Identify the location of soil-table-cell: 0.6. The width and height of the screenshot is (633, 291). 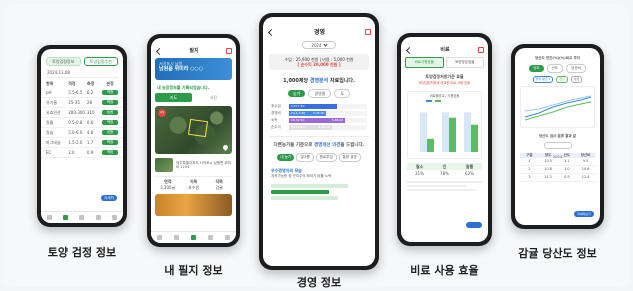
(90, 122).